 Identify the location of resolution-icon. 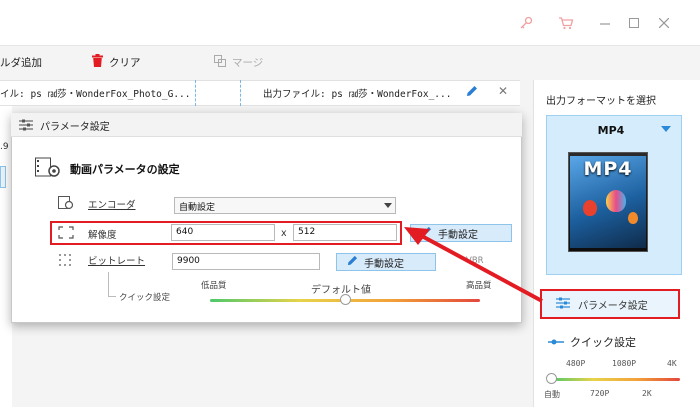
(66, 234).